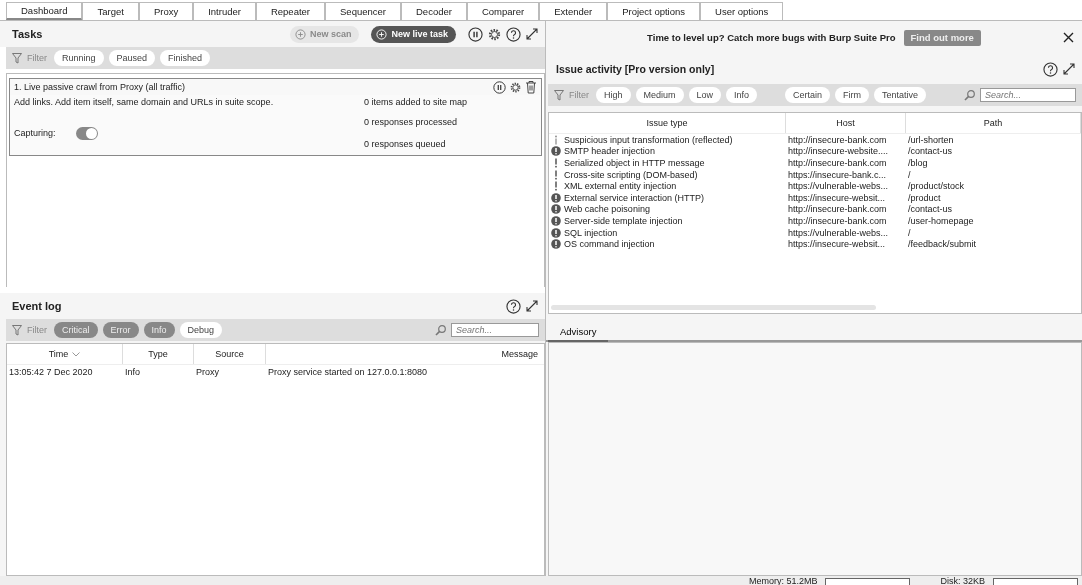 Image resolution: width=1082 pixels, height=585 pixels. Describe the element at coordinates (705, 95) in the screenshot. I see `filter-pill: Low` at that location.